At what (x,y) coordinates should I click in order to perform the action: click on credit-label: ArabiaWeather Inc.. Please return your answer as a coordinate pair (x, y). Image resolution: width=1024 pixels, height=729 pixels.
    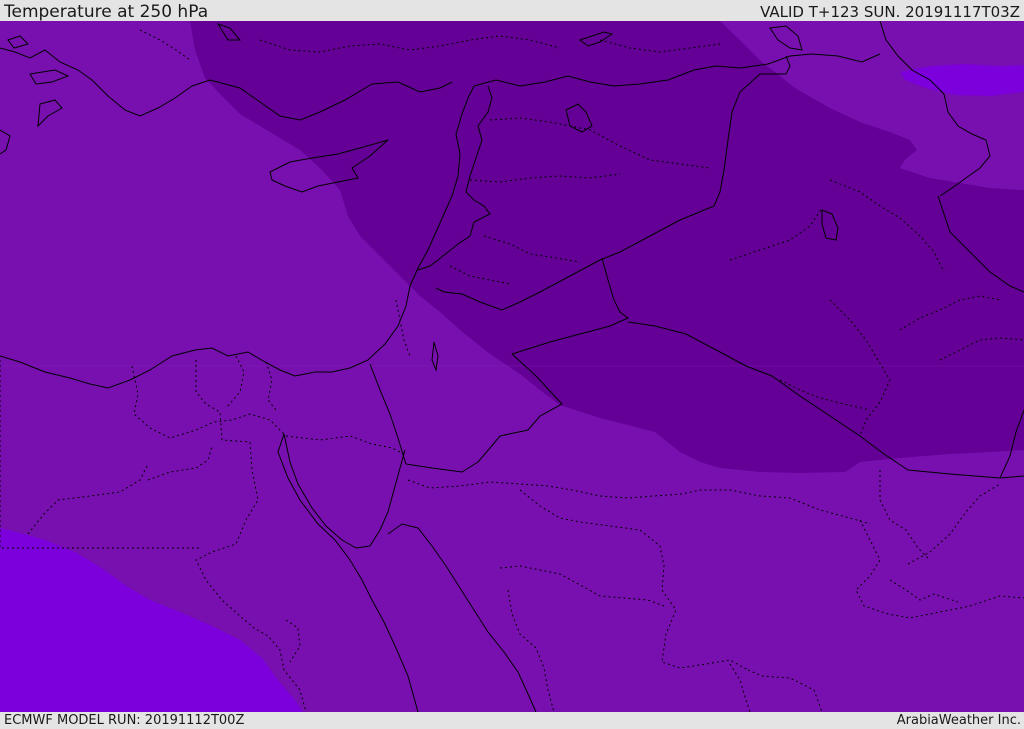
    Looking at the image, I should click on (958, 720).